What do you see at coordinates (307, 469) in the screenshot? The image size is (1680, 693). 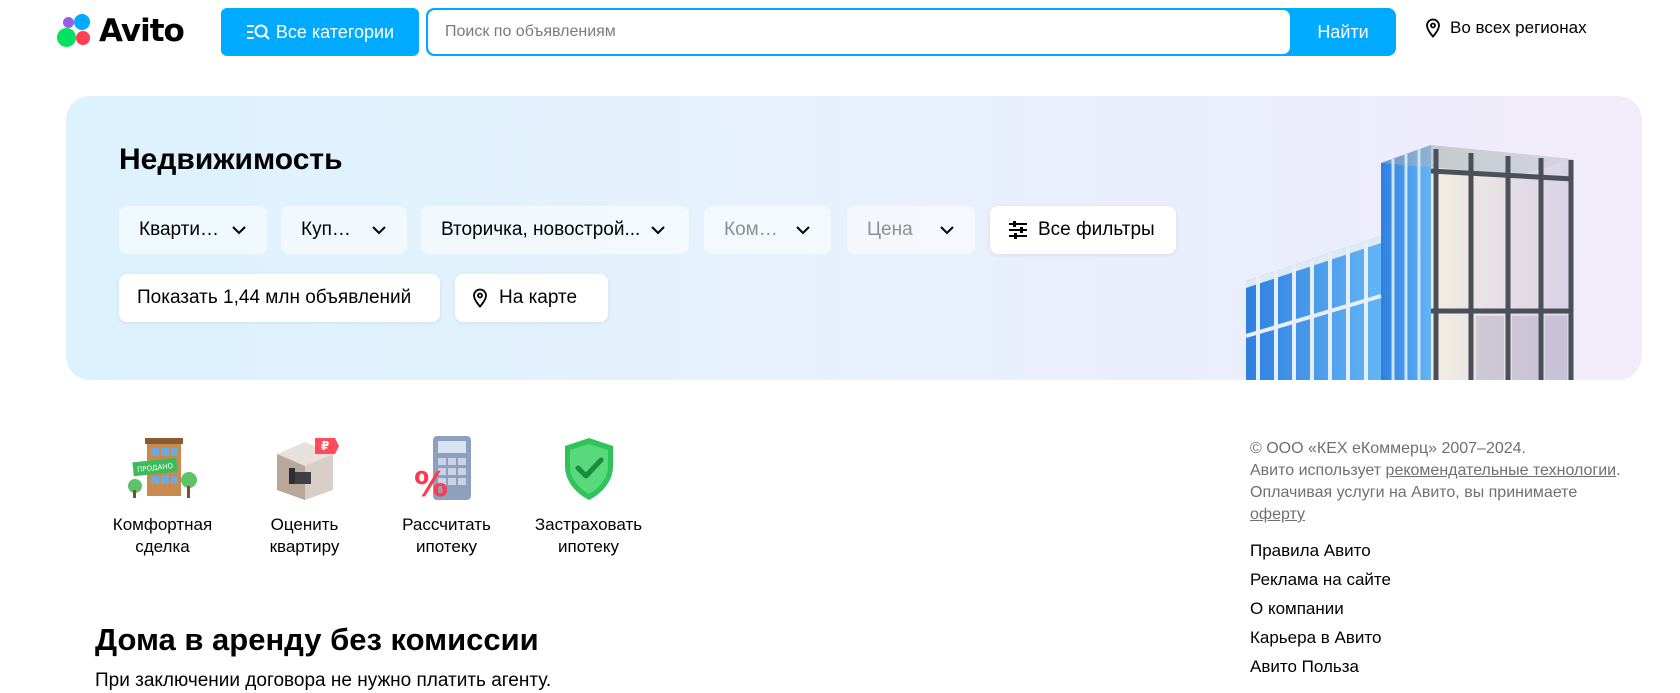 I see `apartment-valuation-icon: ₽` at bounding box center [307, 469].